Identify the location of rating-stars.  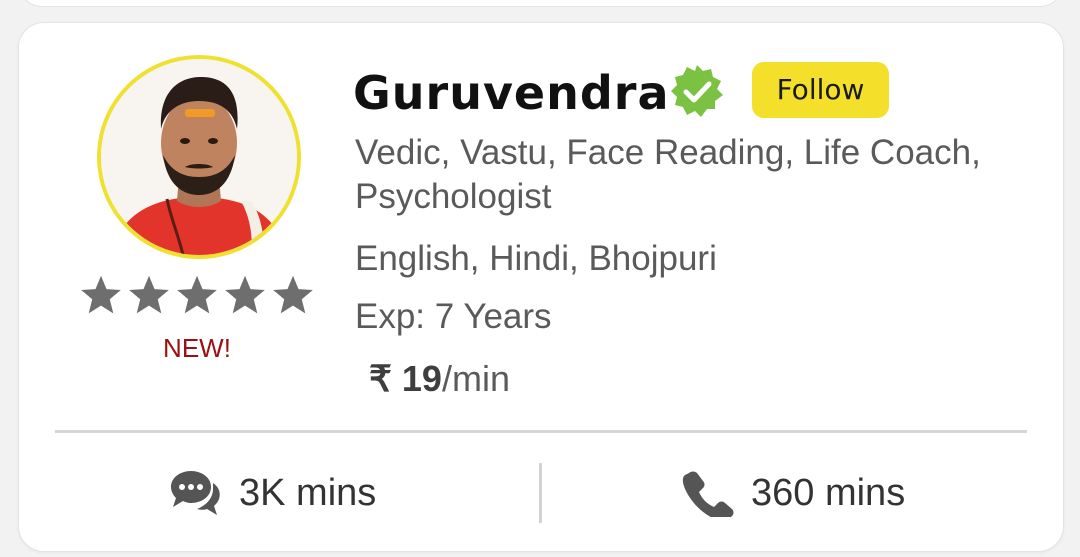
(197, 296).